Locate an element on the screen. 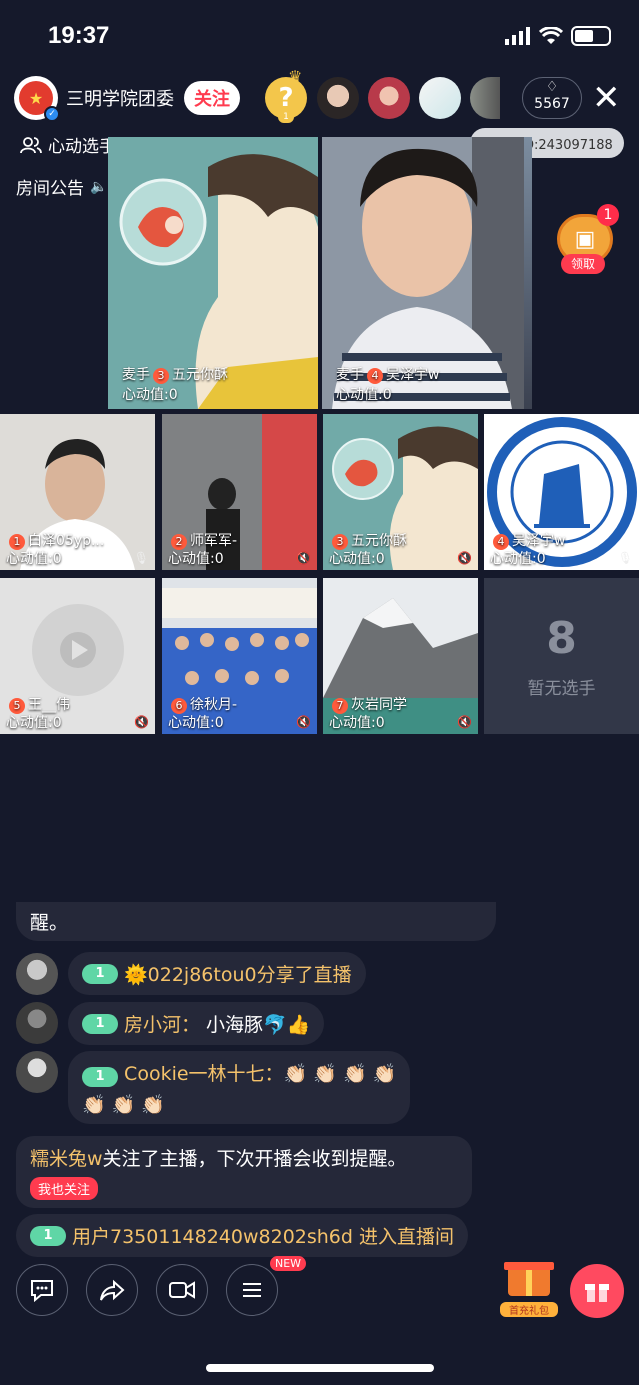  empty-slot: 8 暂无选手 is located at coordinates (561, 656).